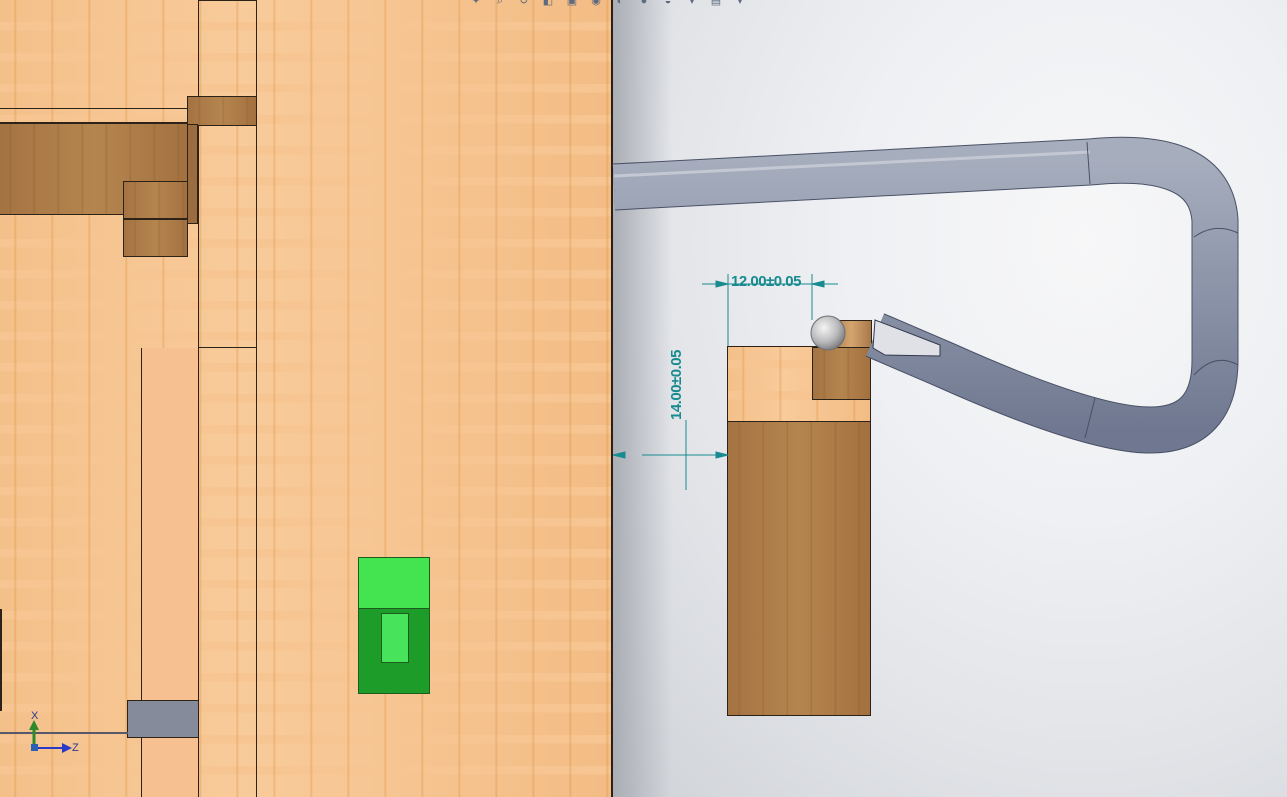 This screenshot has width=1287, height=797. What do you see at coordinates (676, 385) in the screenshot?
I see `dimension-vertical: 14.00±0.05` at bounding box center [676, 385].